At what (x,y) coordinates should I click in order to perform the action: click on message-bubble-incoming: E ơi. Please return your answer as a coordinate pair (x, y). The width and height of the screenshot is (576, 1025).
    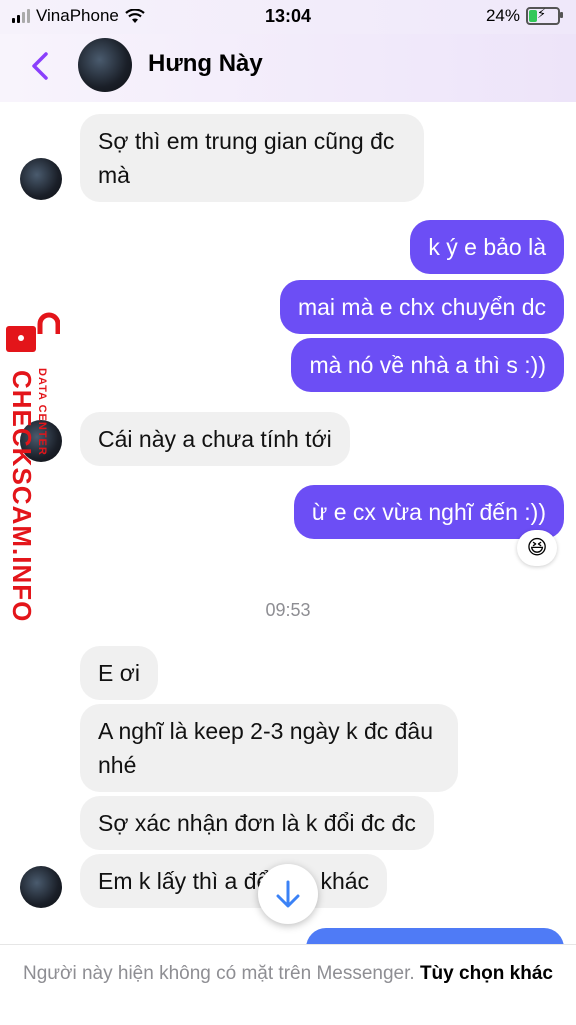
    Looking at the image, I should click on (119, 673).